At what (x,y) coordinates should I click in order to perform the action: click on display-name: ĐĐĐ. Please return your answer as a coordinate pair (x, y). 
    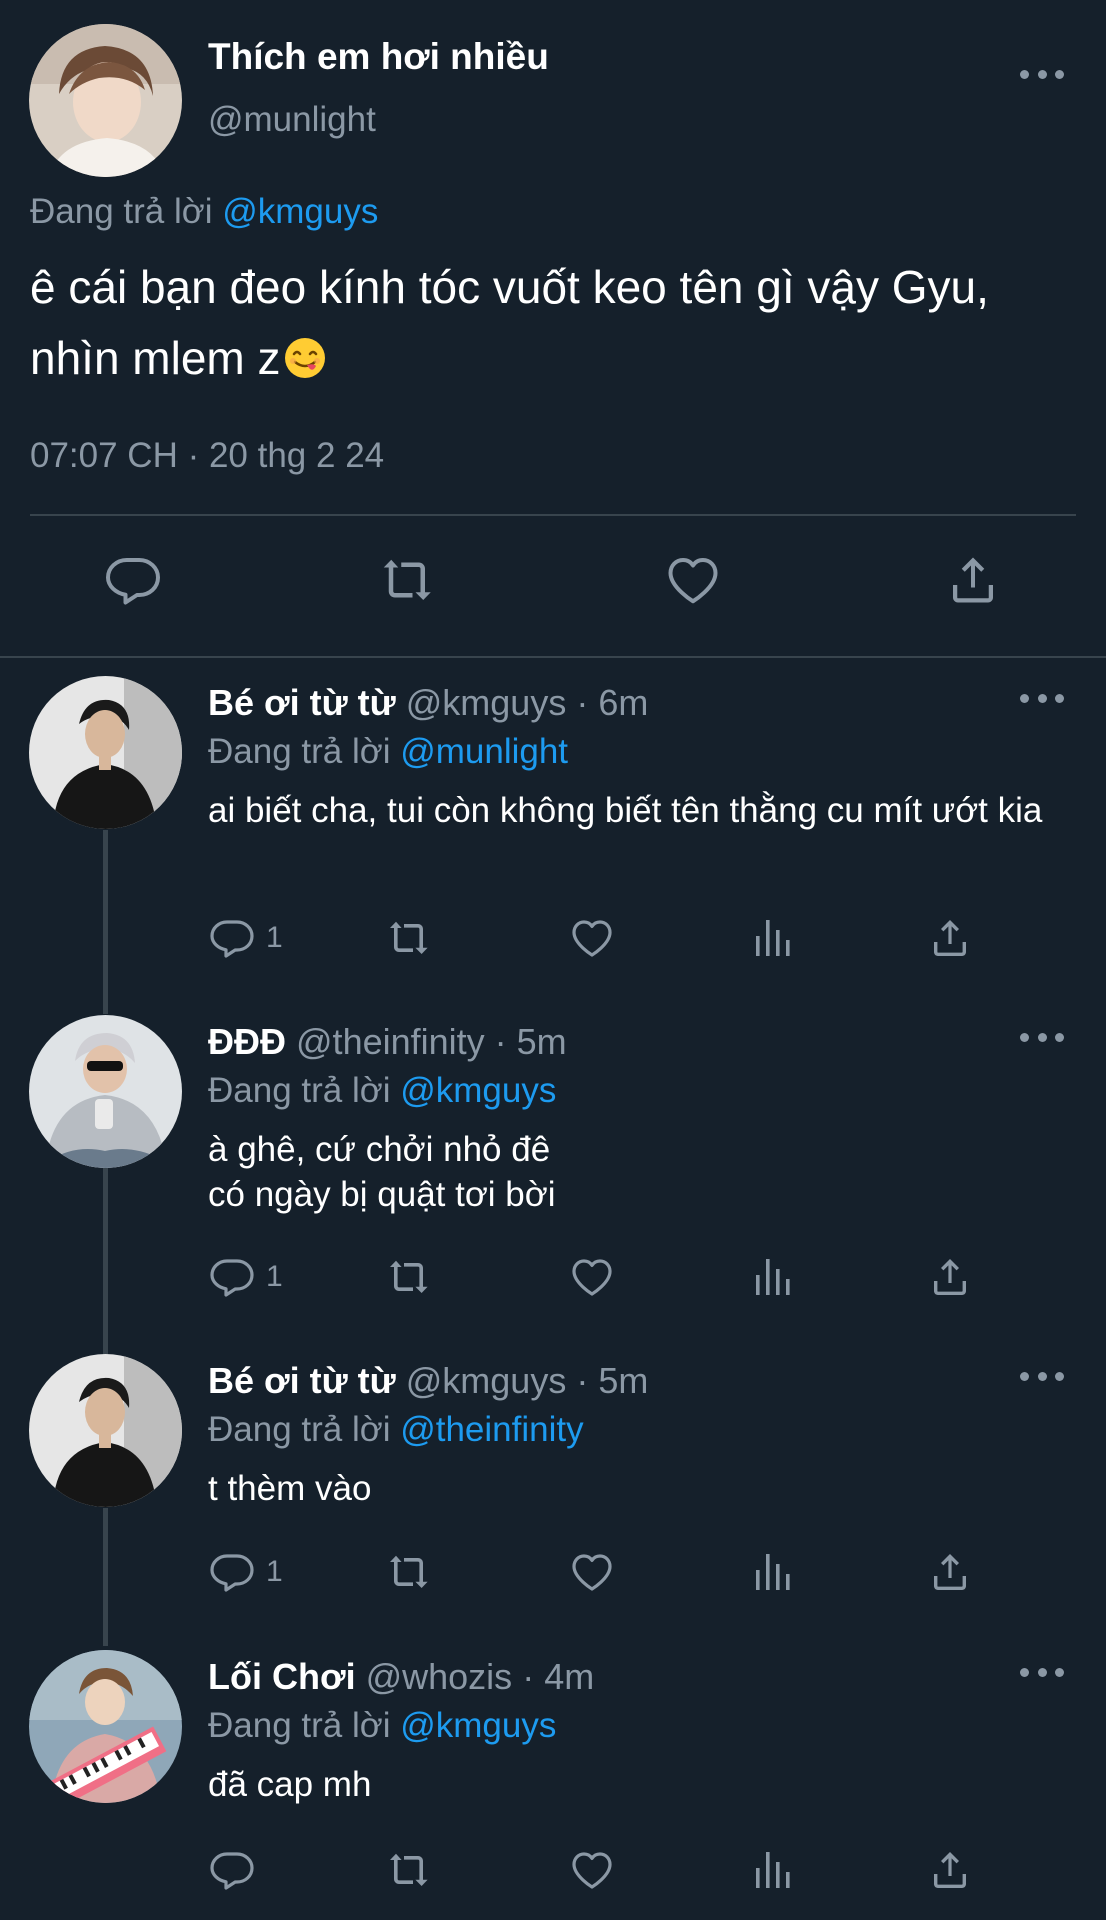
    Looking at the image, I should click on (247, 1041).